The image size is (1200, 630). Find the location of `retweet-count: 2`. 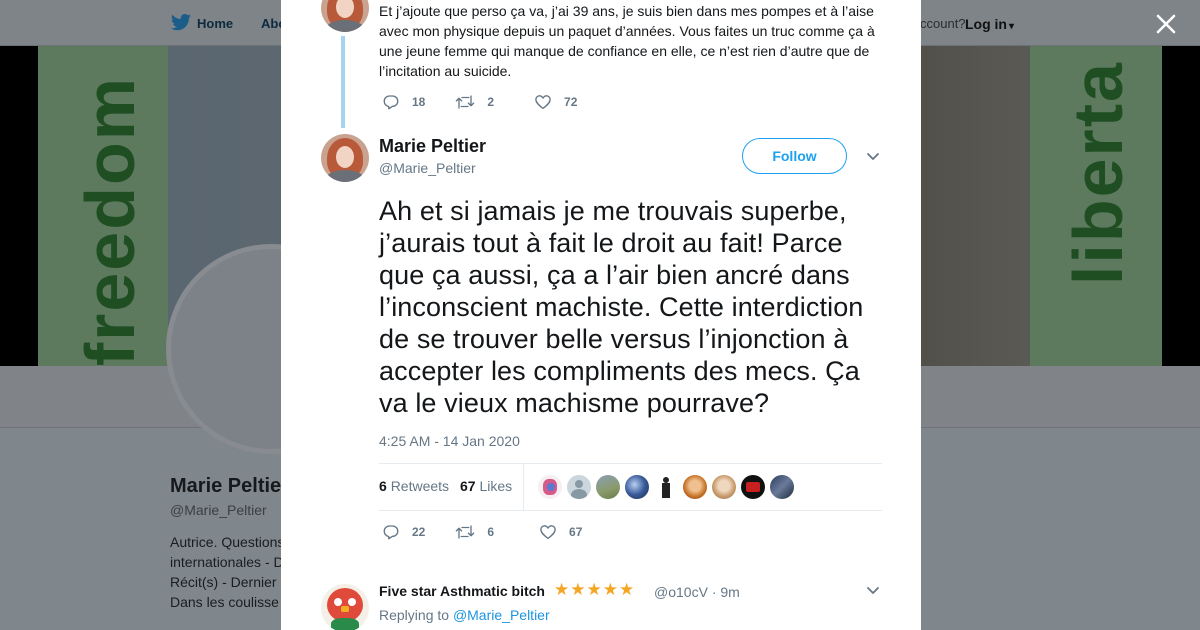

retweet-count: 2 is located at coordinates (491, 102).